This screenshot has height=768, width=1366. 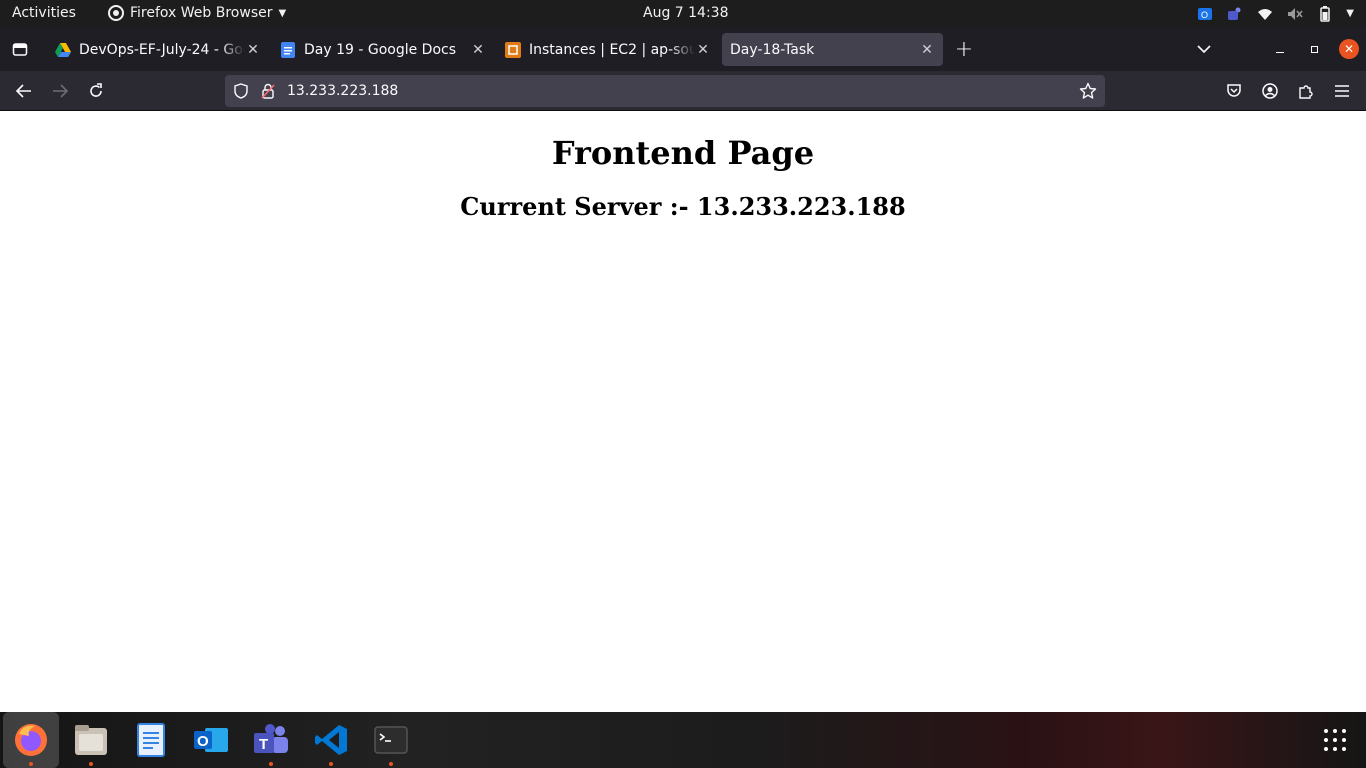 I want to click on show-applications-button, so click(x=1335, y=740).